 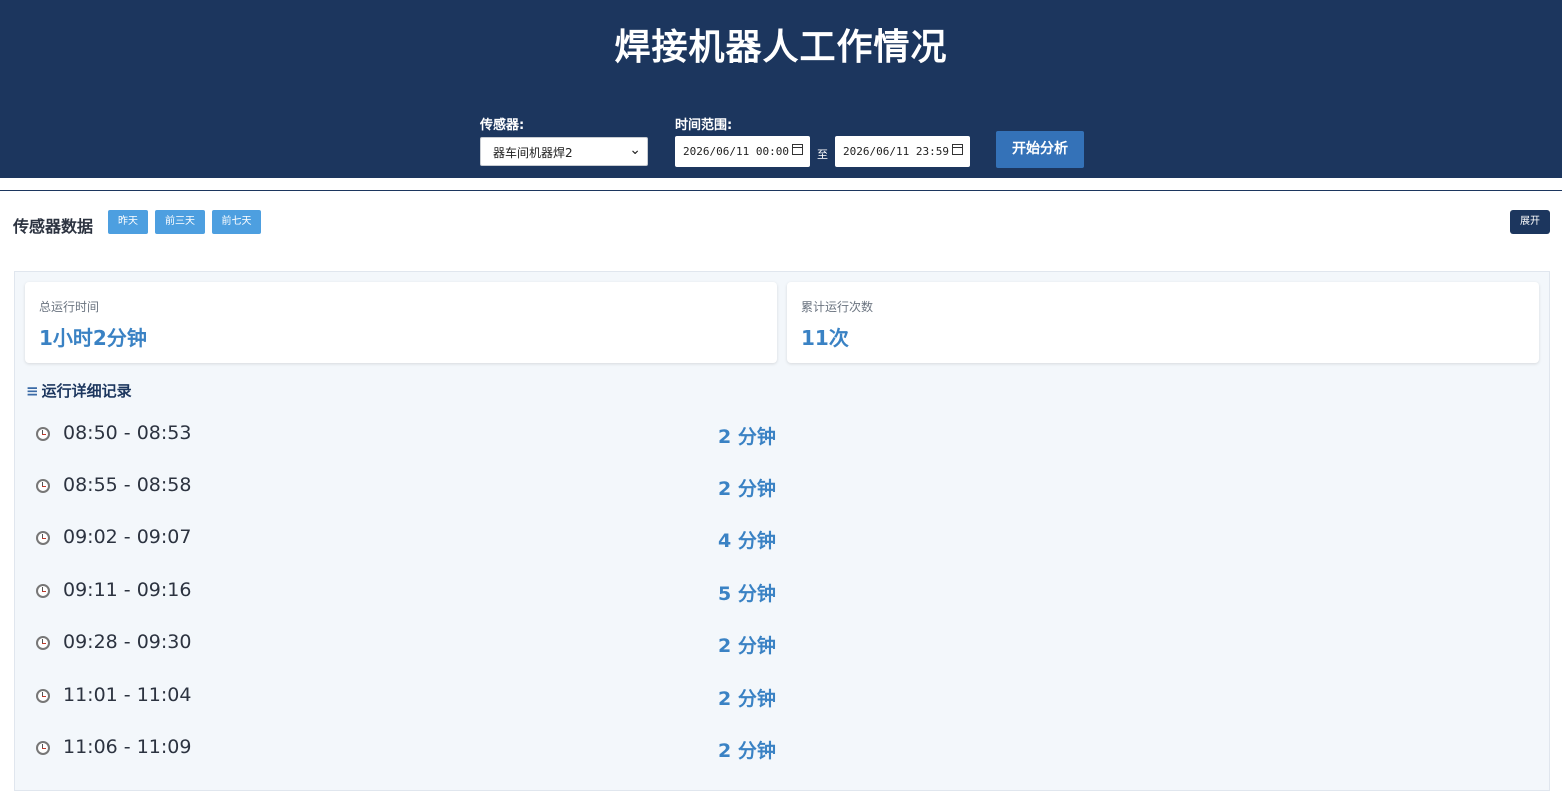 I want to click on end-datetime-value: 2026/06/11 23:59, so click(x=896, y=151).